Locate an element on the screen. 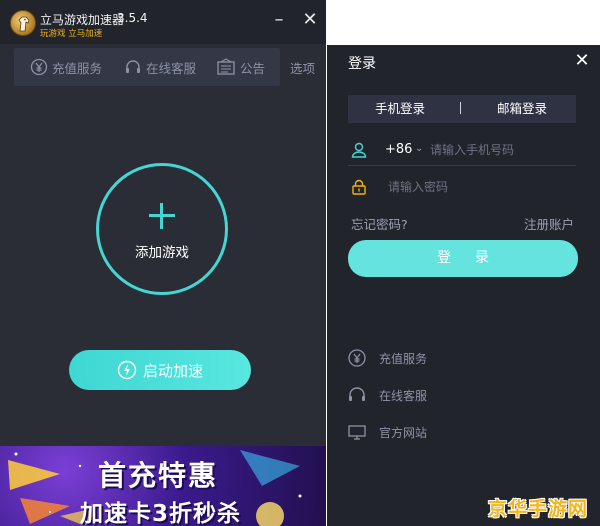 The width and height of the screenshot is (600, 526). footer-site-label: 官方网站 is located at coordinates (403, 432).